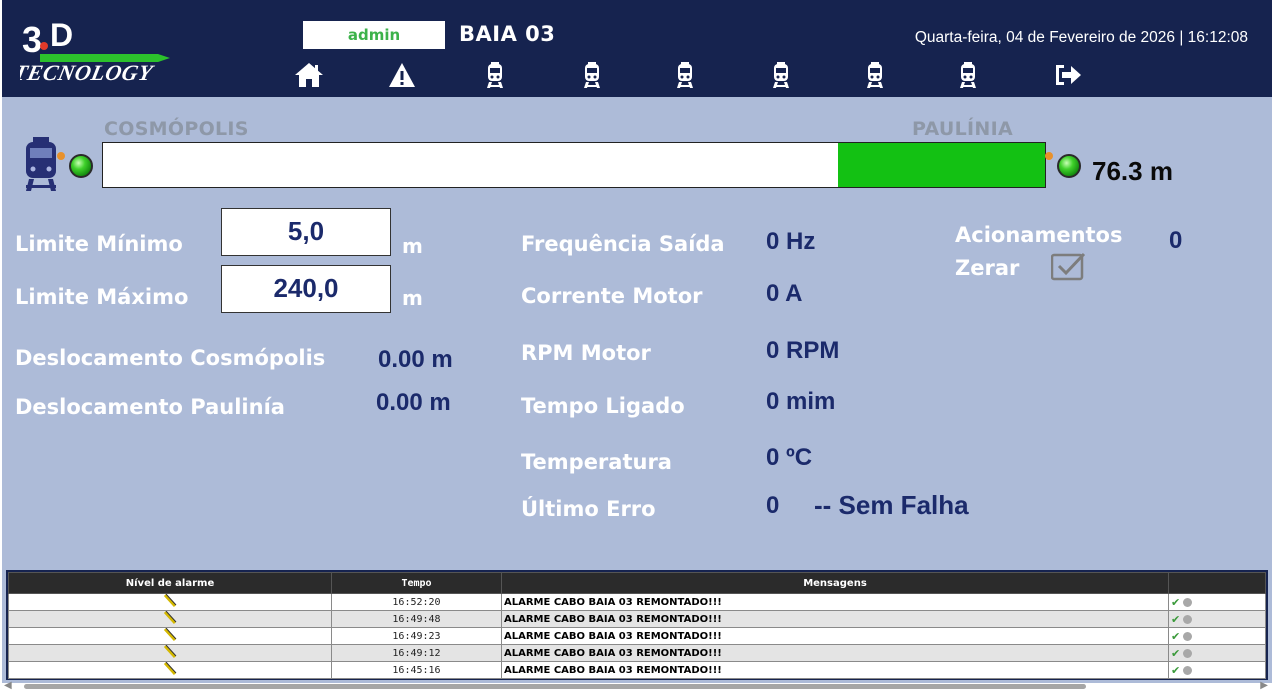 The height and width of the screenshot is (691, 1274). I want to click on scroll-right-arrow-icon: ▶, so click(1264, 685).